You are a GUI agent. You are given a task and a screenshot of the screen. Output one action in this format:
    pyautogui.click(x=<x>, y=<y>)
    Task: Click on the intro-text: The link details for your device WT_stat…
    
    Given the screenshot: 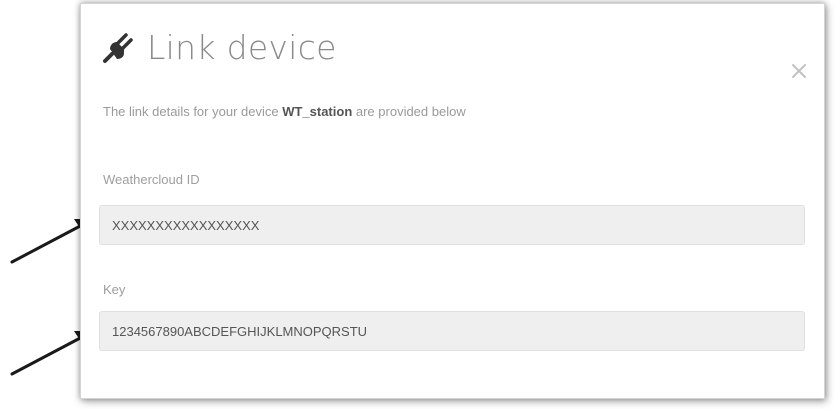 What is the action you would take?
    pyautogui.click(x=284, y=111)
    